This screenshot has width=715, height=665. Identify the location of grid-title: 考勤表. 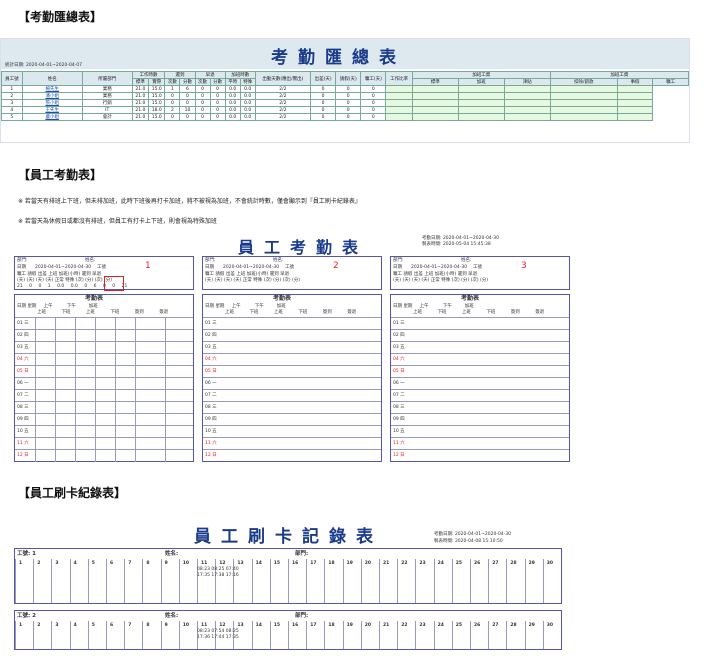
(470, 298).